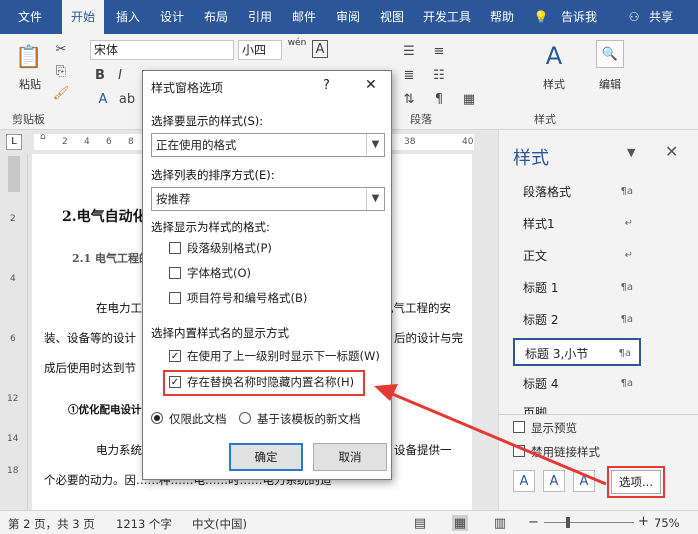 The image size is (698, 534). I want to click on arrow-head, so click(386, 392).